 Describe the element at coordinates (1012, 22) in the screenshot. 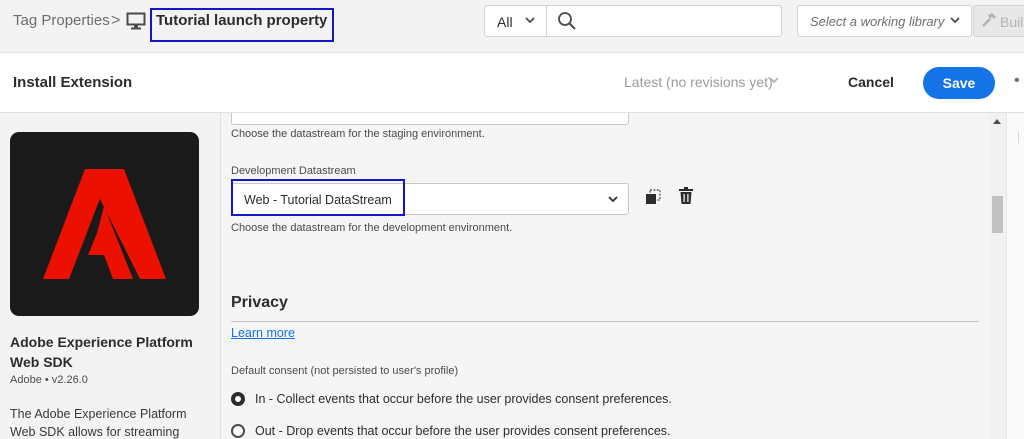

I see `build-button-label: Buil` at that location.